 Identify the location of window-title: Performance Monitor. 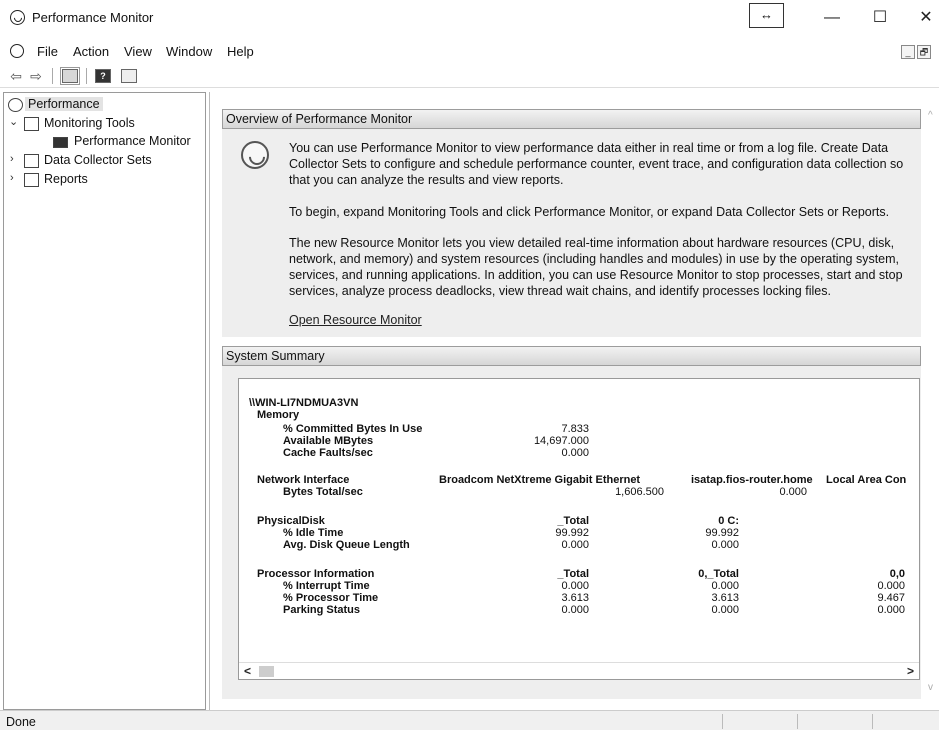
(93, 17).